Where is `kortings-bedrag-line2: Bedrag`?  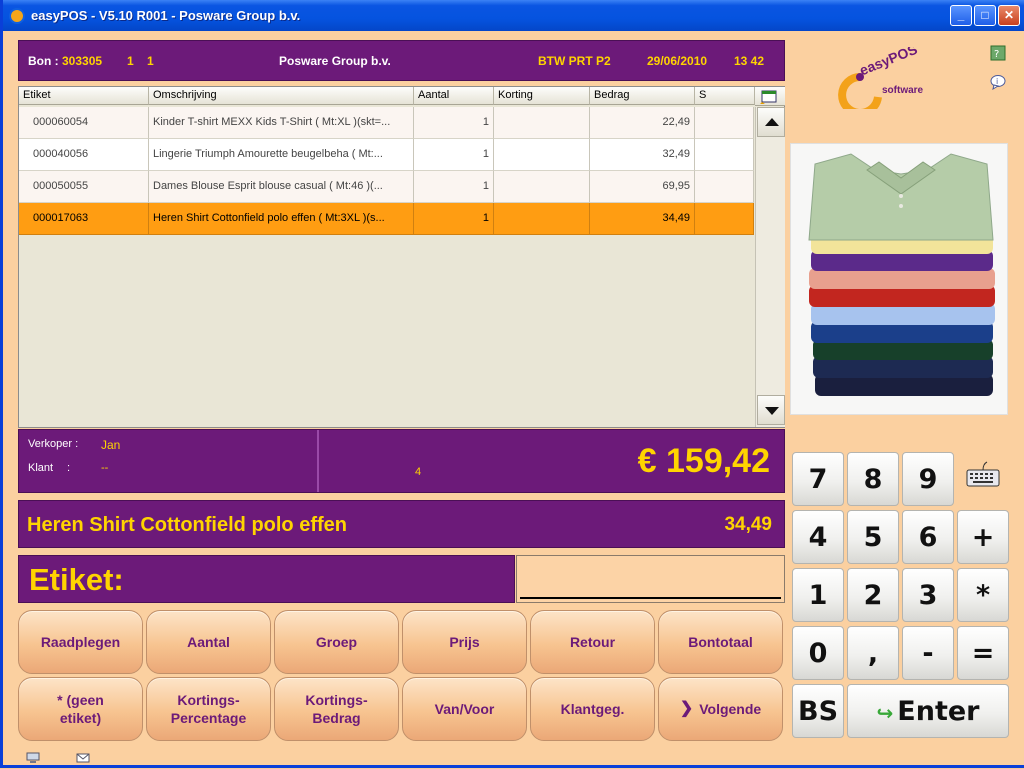
kortings-bedrag-line2: Bedrag is located at coordinates (336, 718).